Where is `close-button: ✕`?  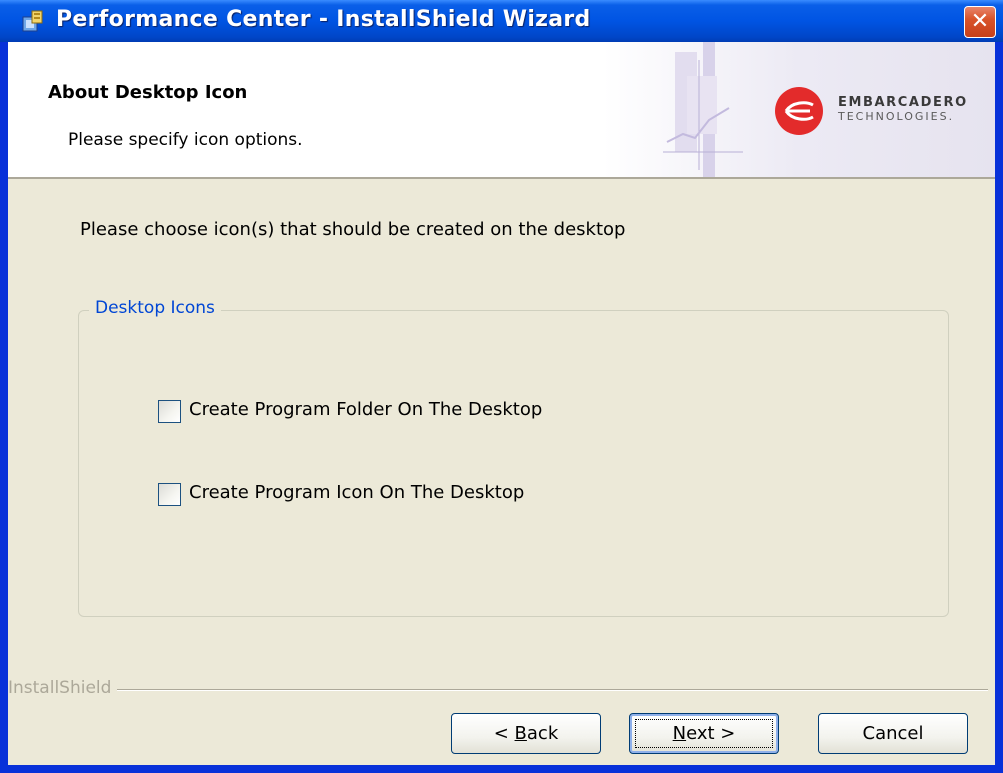 close-button: ✕ is located at coordinates (980, 22).